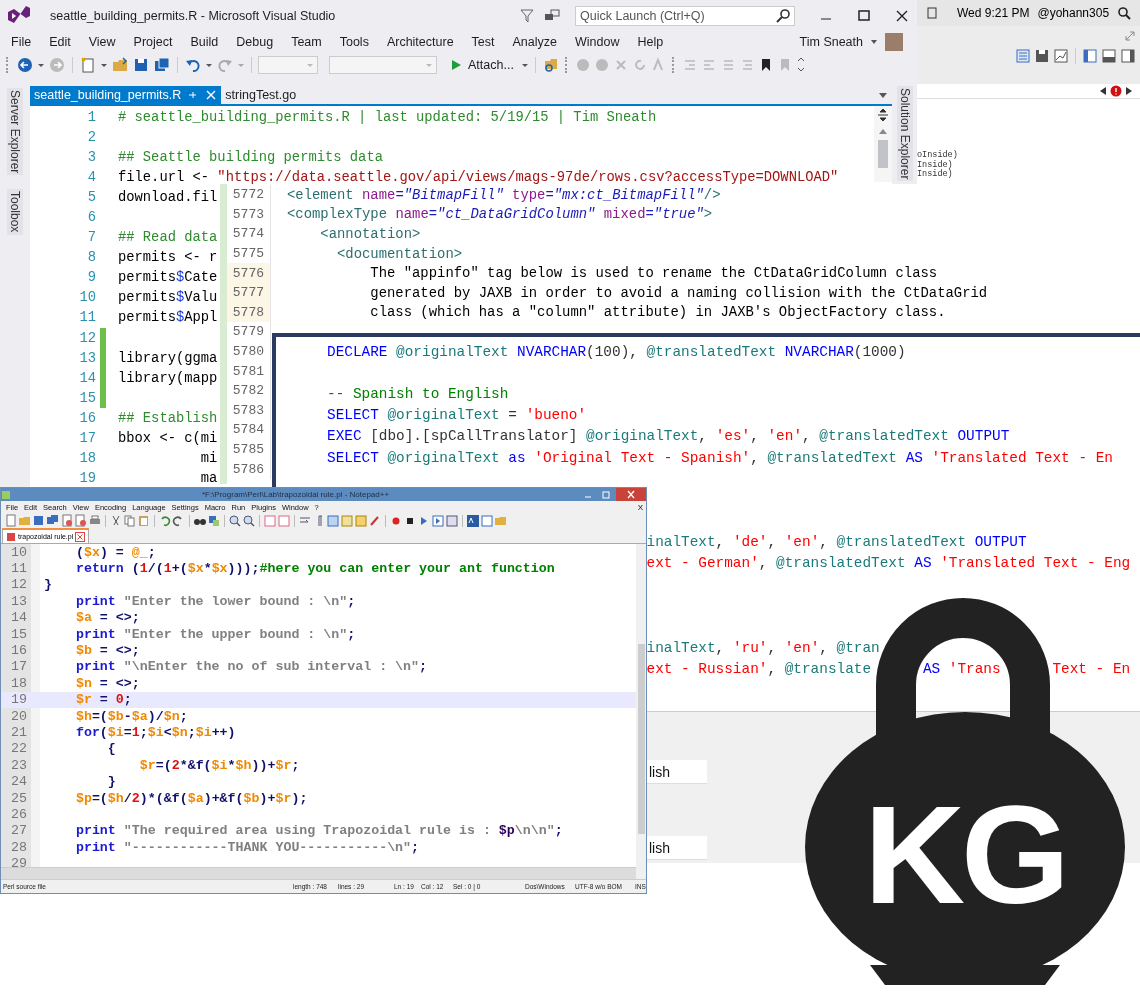  Describe the element at coordinates (249, 520) in the screenshot. I see `zoom-out-icon` at that location.